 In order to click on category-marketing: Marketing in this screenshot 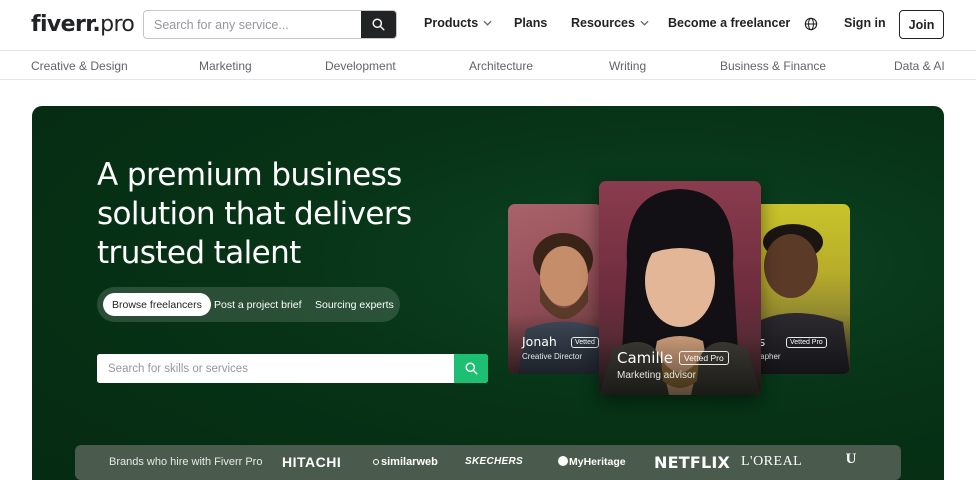, I will do `click(225, 66)`.